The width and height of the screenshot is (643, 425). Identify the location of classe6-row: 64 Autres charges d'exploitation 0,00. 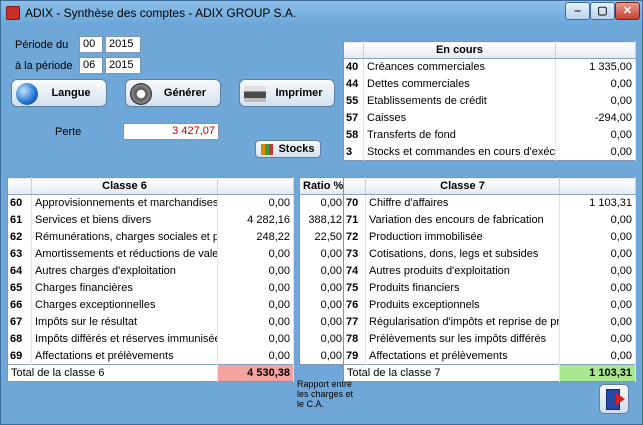
(150, 271).